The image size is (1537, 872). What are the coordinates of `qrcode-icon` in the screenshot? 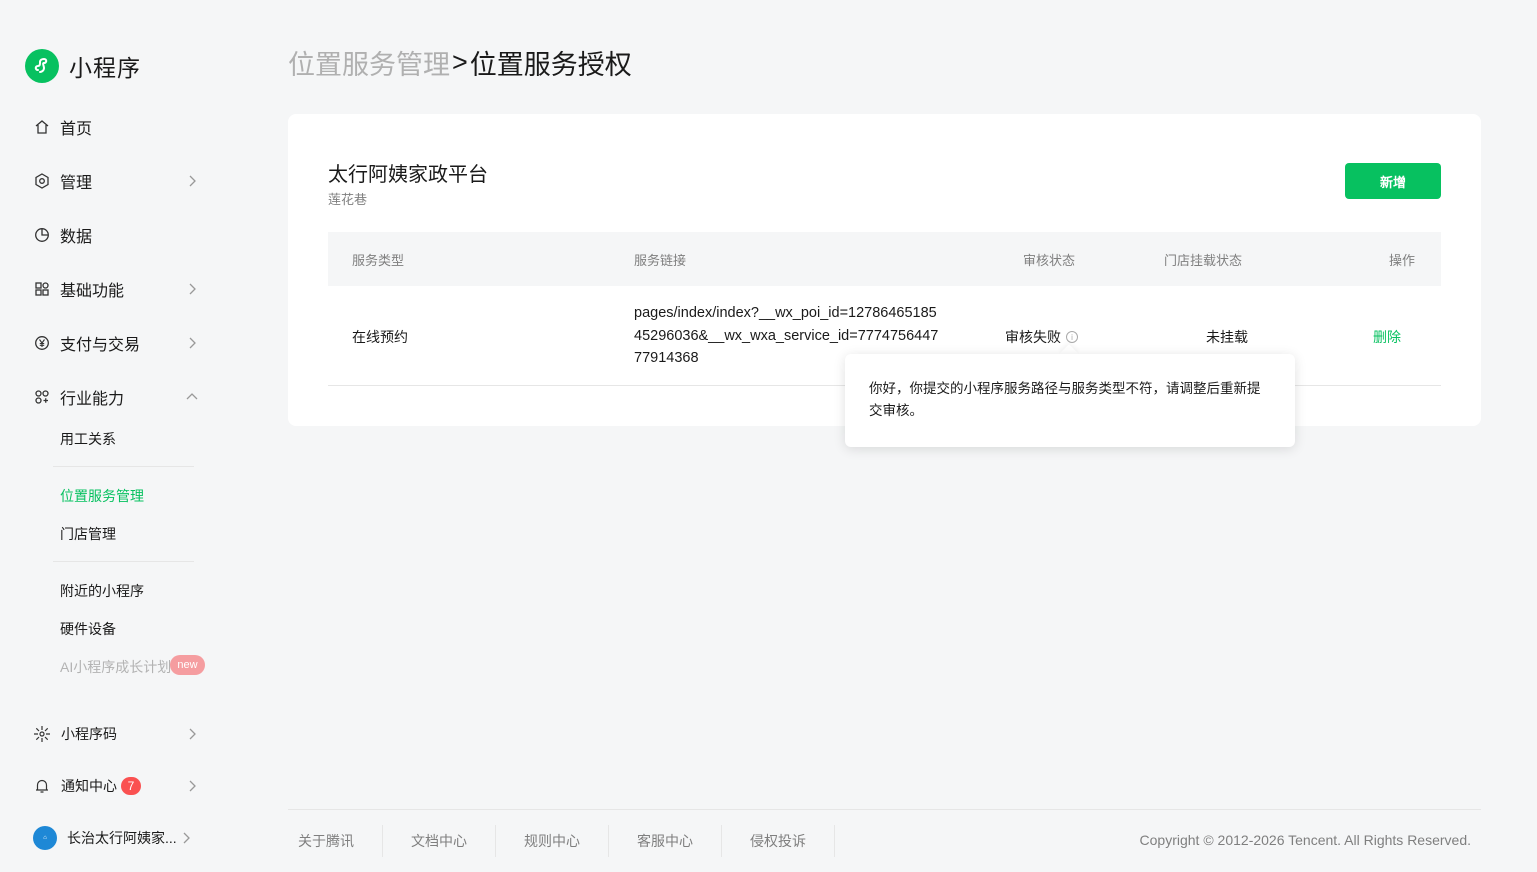 It's located at (42, 734).